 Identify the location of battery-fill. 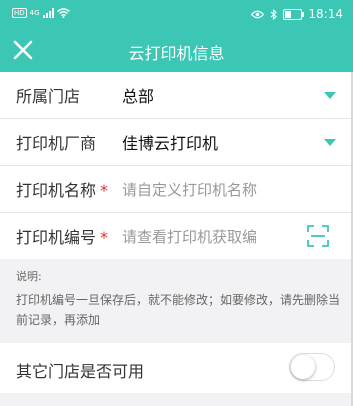
(288, 14).